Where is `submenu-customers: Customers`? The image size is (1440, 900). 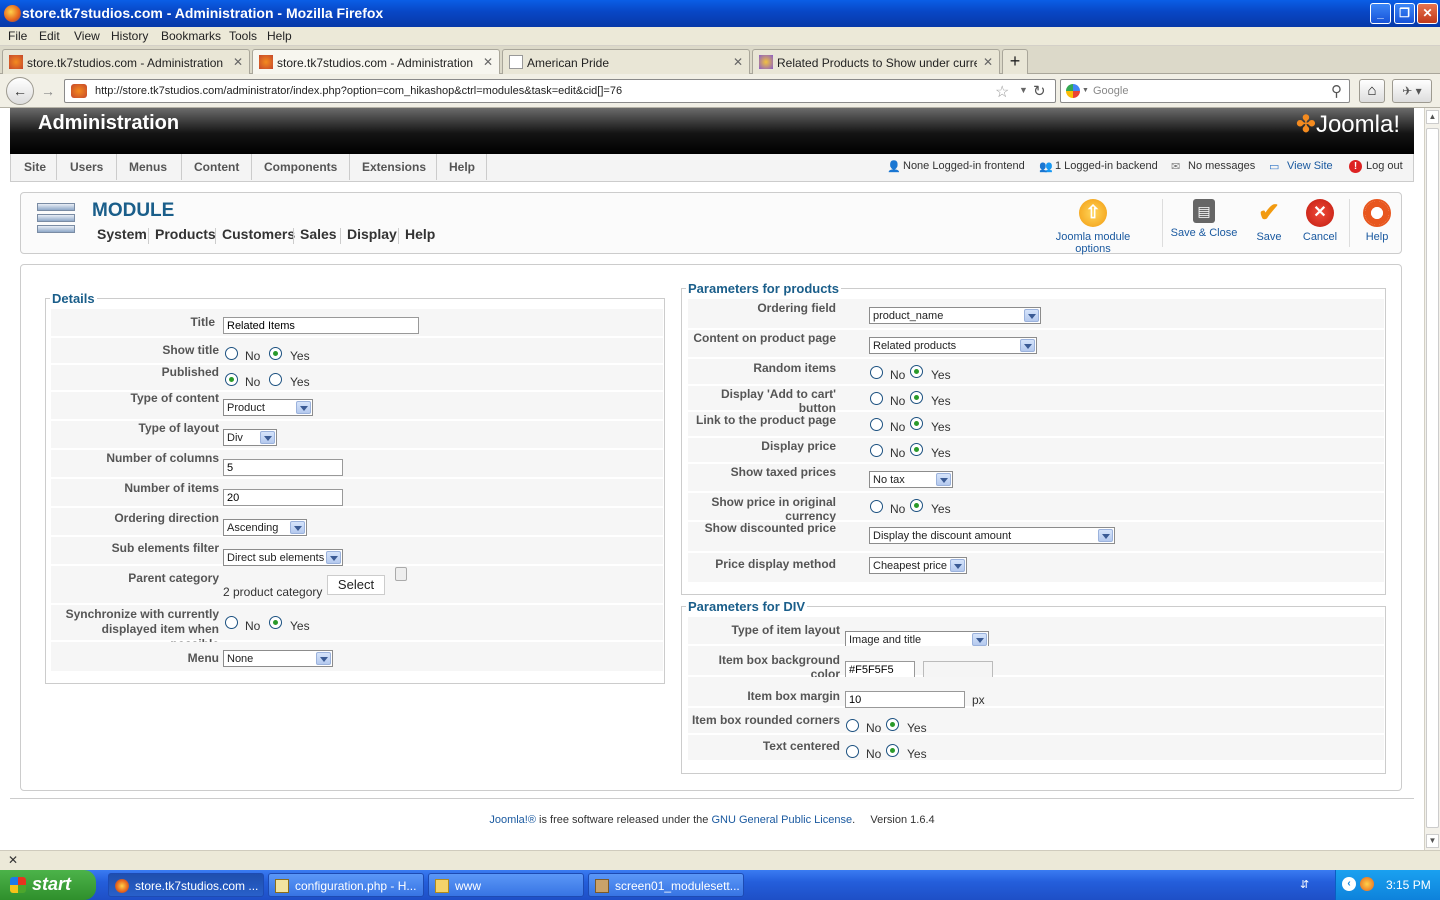
submenu-customers: Customers is located at coordinates (258, 234).